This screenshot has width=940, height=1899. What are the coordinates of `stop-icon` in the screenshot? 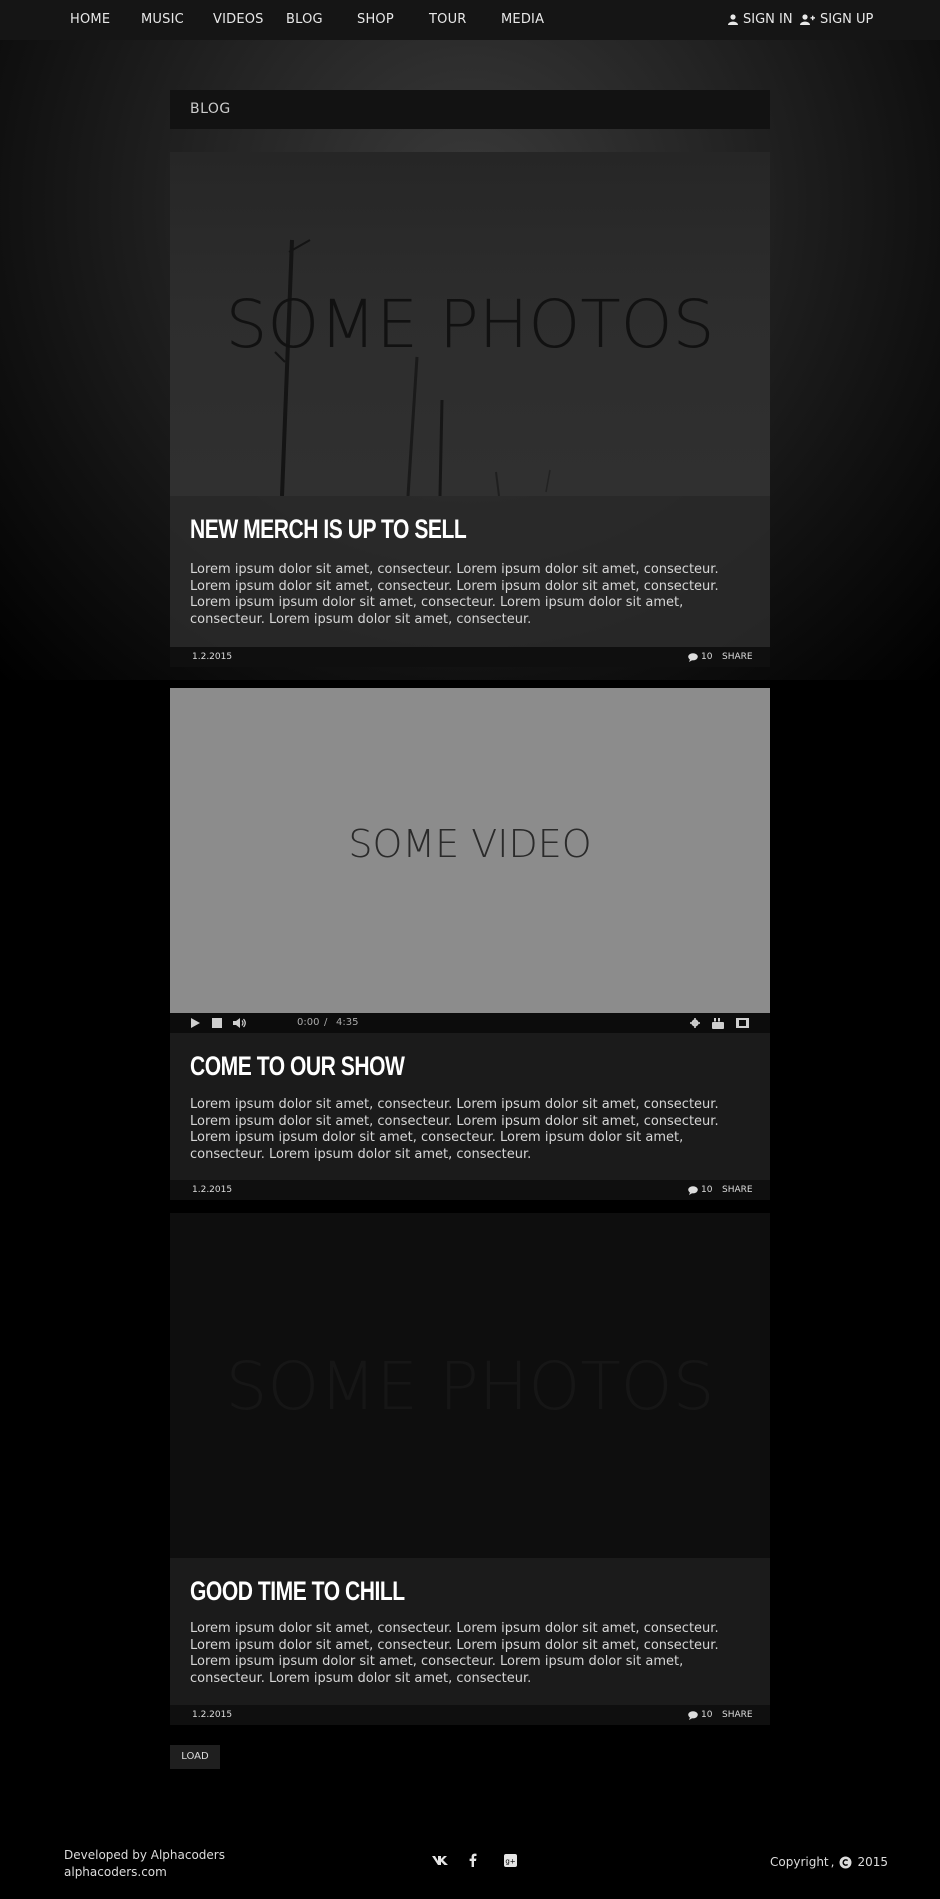 It's located at (217, 1023).